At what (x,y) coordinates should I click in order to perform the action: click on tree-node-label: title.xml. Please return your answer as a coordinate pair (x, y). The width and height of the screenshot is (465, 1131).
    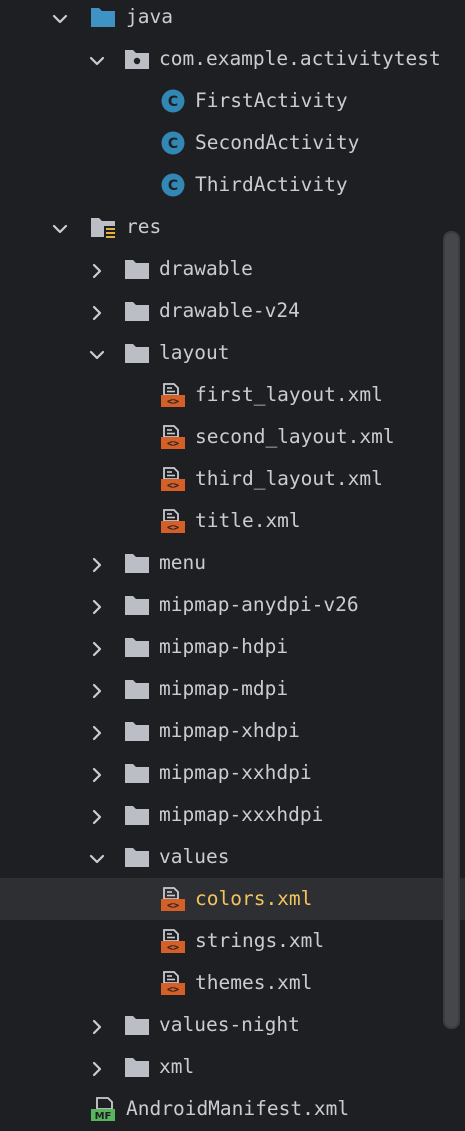
    Looking at the image, I should click on (248, 520).